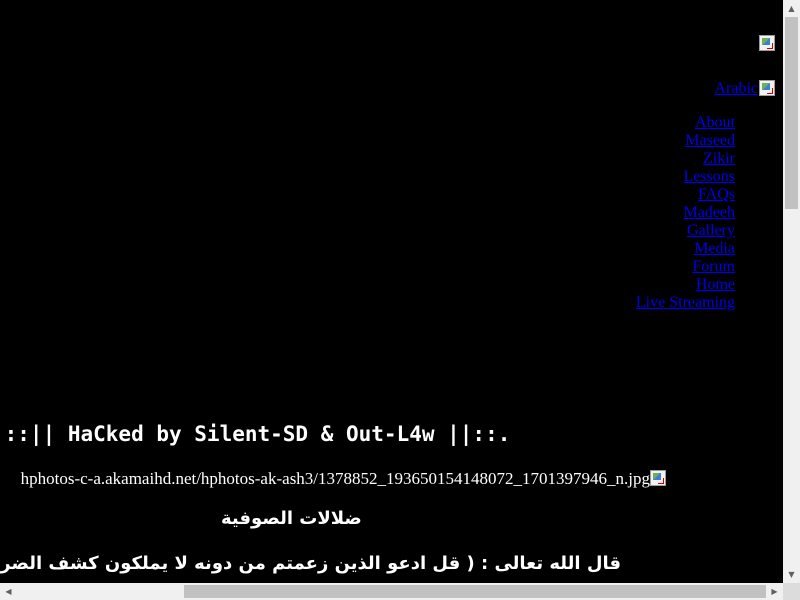 Image resolution: width=800 pixels, height=600 pixels. What do you see at coordinates (8, 591) in the screenshot?
I see `scroll-left-arrow-icon: ◀` at bounding box center [8, 591].